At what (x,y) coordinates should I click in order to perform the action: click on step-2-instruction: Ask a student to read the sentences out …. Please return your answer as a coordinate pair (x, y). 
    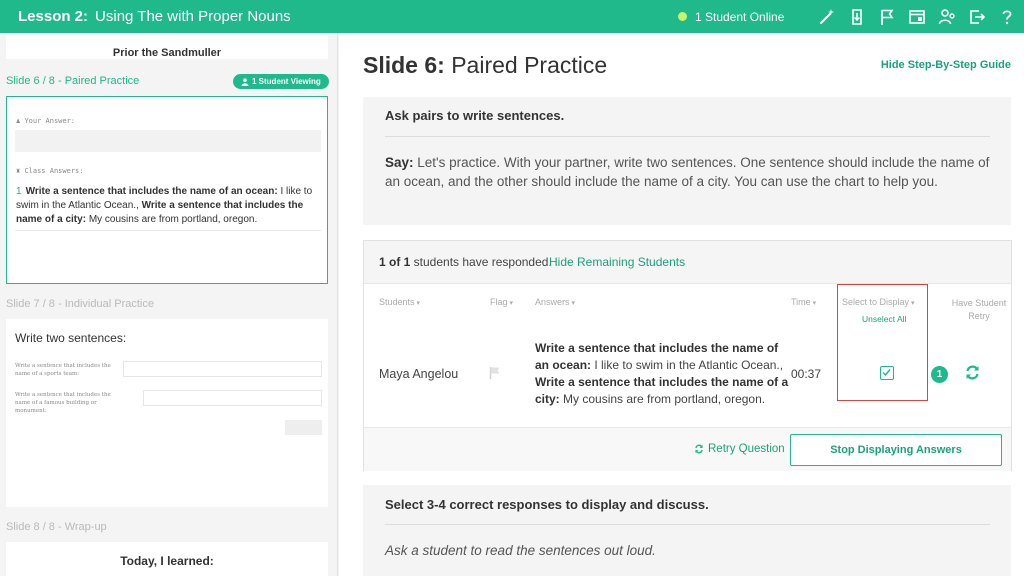
    Looking at the image, I should click on (520, 550).